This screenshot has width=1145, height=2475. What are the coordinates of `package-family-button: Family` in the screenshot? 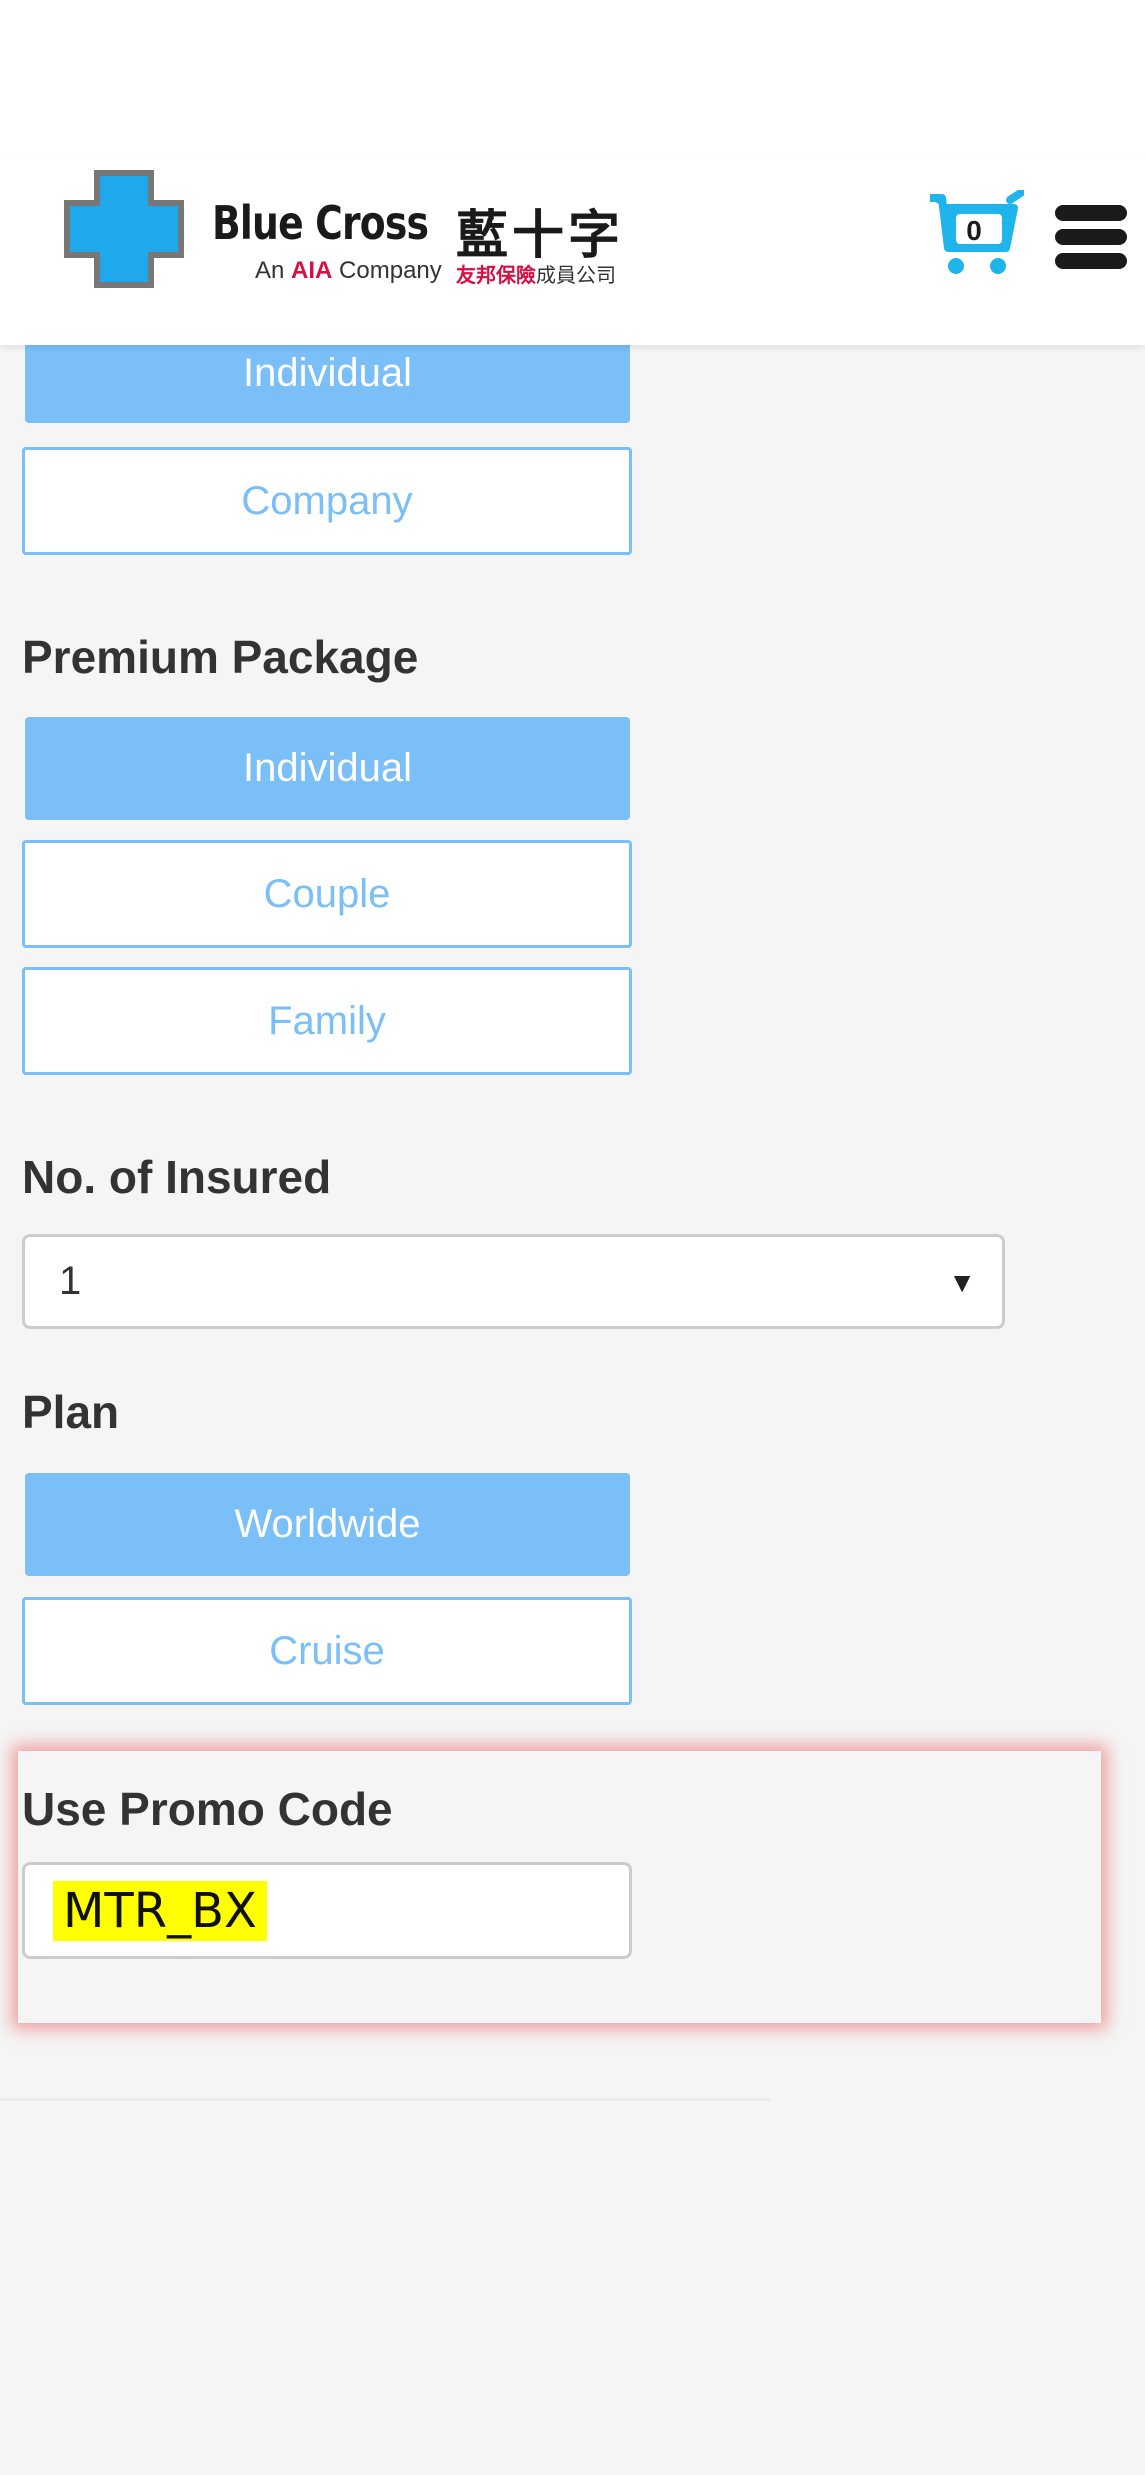 It's located at (327, 1021).